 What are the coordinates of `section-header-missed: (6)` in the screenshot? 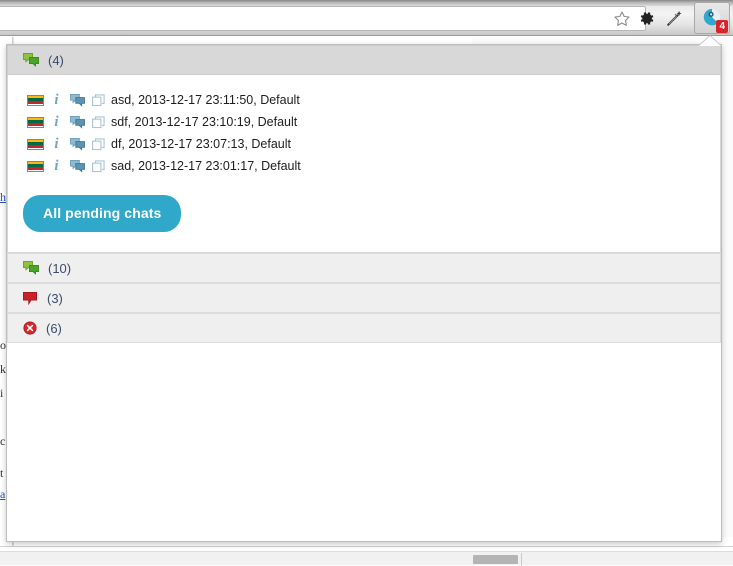 It's located at (364, 328).